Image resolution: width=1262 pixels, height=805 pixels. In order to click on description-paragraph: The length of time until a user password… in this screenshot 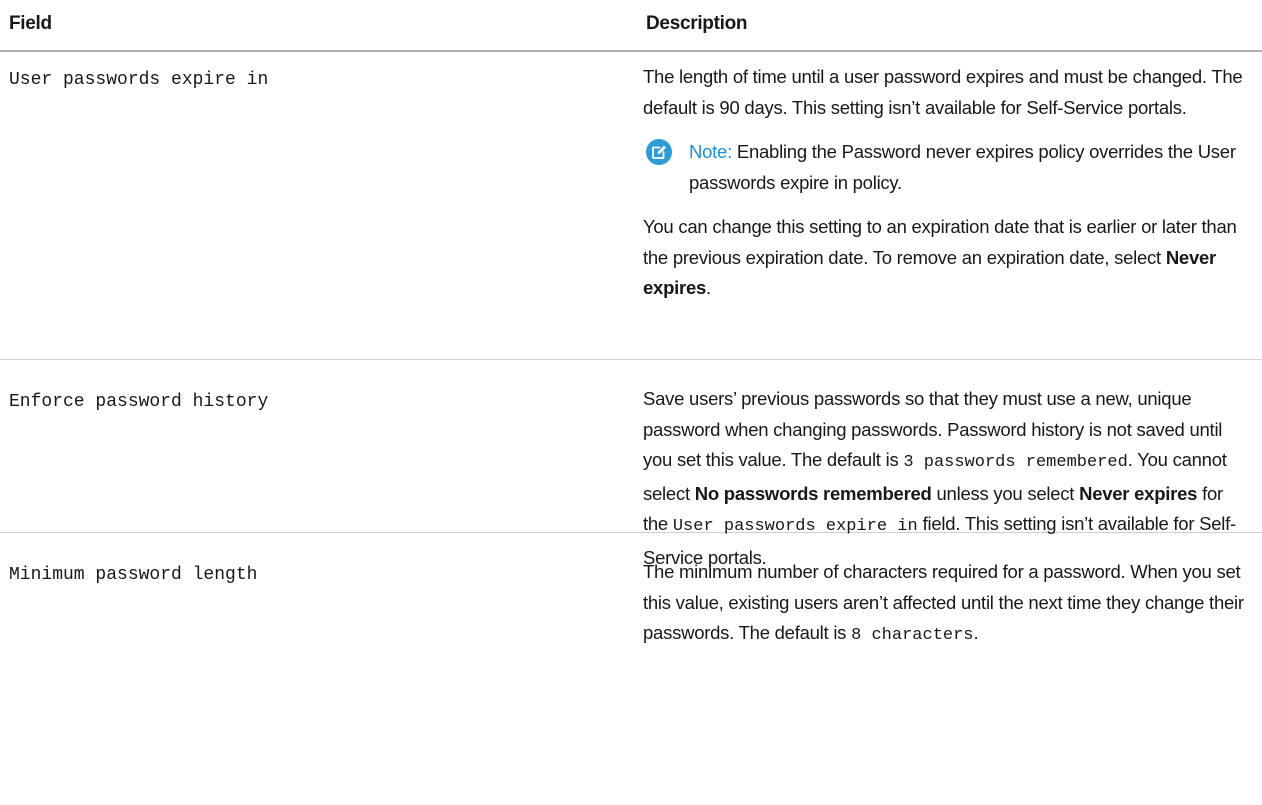, I will do `click(943, 92)`.